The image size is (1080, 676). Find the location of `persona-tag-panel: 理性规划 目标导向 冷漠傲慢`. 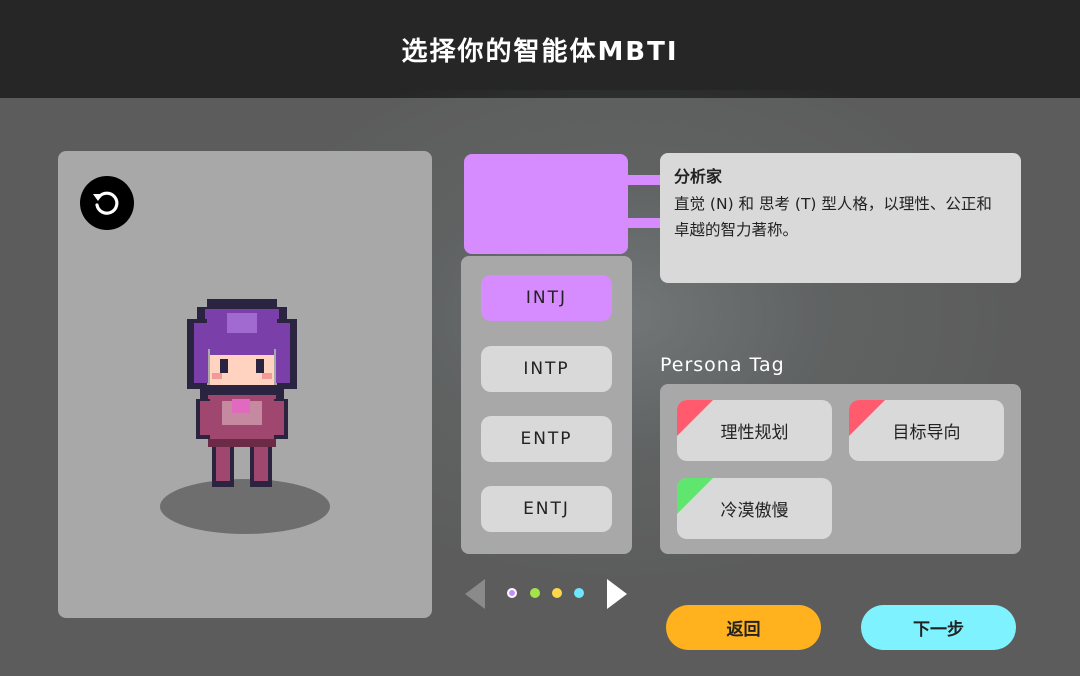

persona-tag-panel: 理性规划 目标导向 冷漠傲慢 is located at coordinates (840, 469).